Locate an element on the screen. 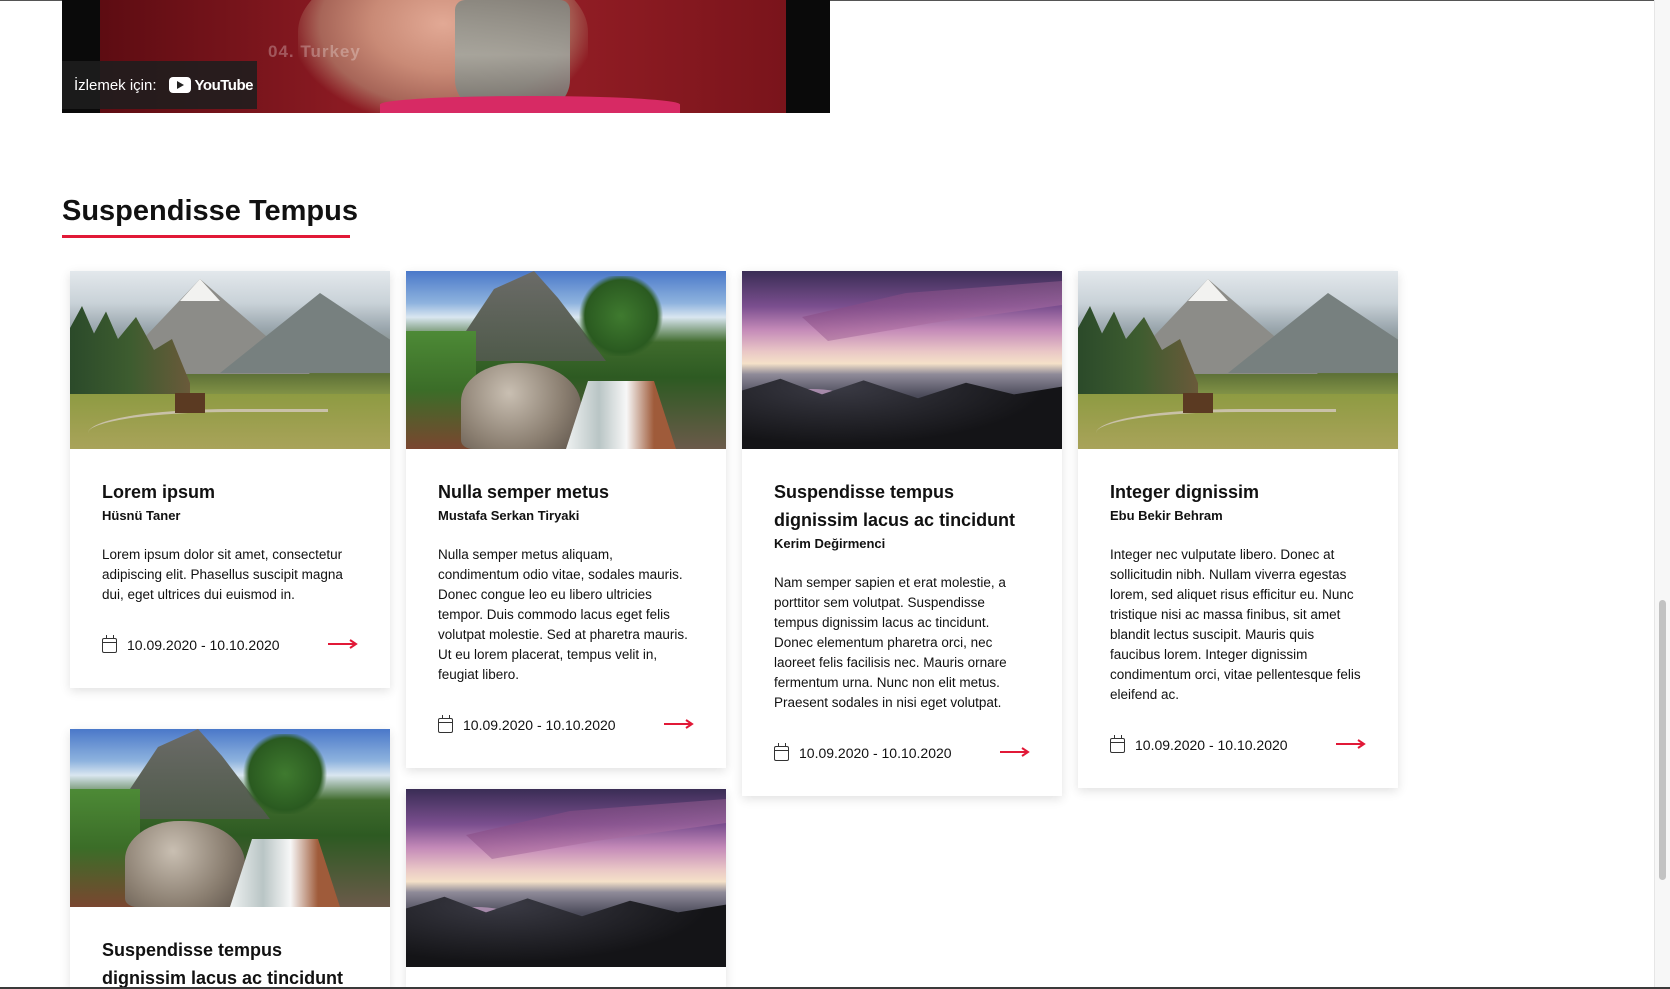 The height and width of the screenshot is (989, 1670). section-title-underline is located at coordinates (206, 236).